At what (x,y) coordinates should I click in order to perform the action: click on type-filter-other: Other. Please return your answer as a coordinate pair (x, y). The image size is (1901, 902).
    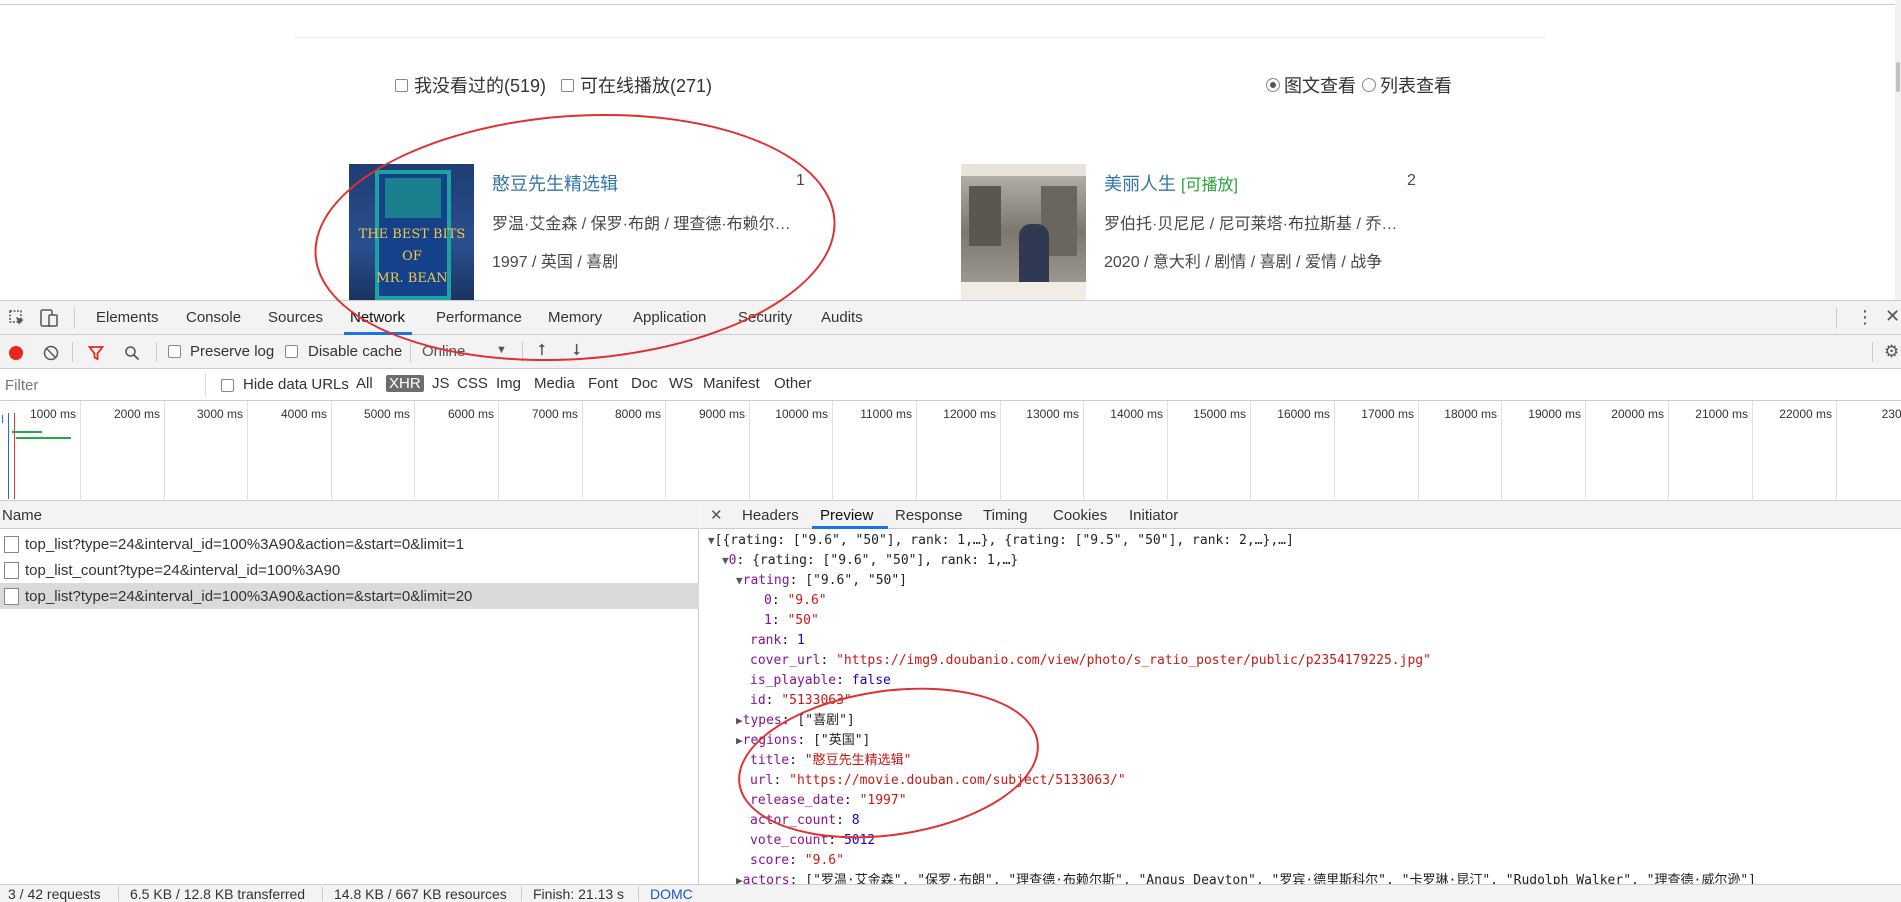
    Looking at the image, I should click on (793, 383).